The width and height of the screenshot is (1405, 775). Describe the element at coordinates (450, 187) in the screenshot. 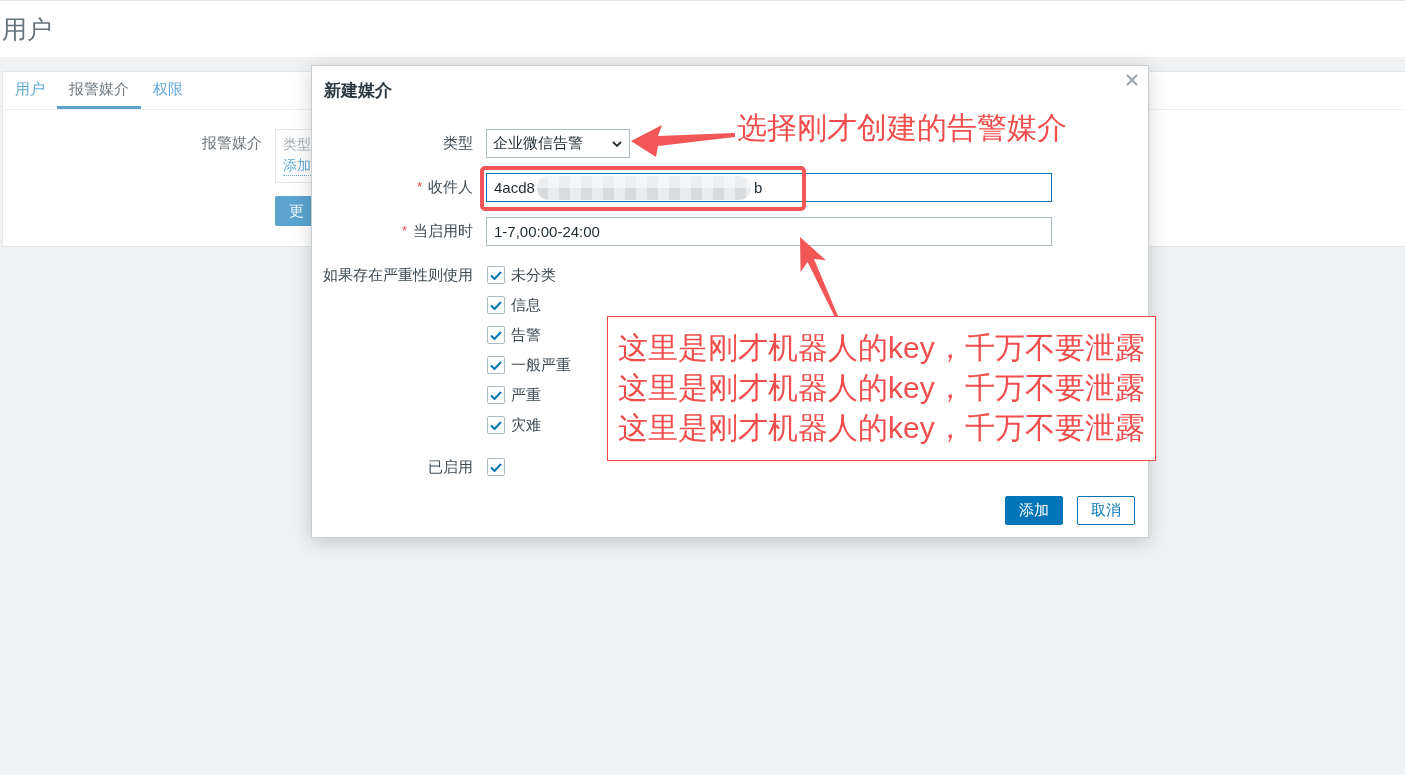

I see `field-label: 收件人` at that location.